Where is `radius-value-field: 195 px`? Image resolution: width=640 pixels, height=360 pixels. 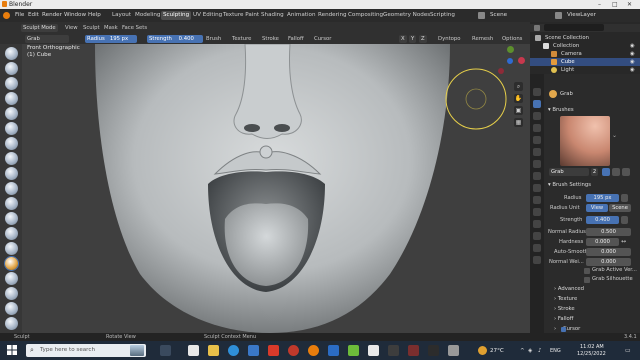
radius-value-field: 195 px is located at coordinates (602, 198).